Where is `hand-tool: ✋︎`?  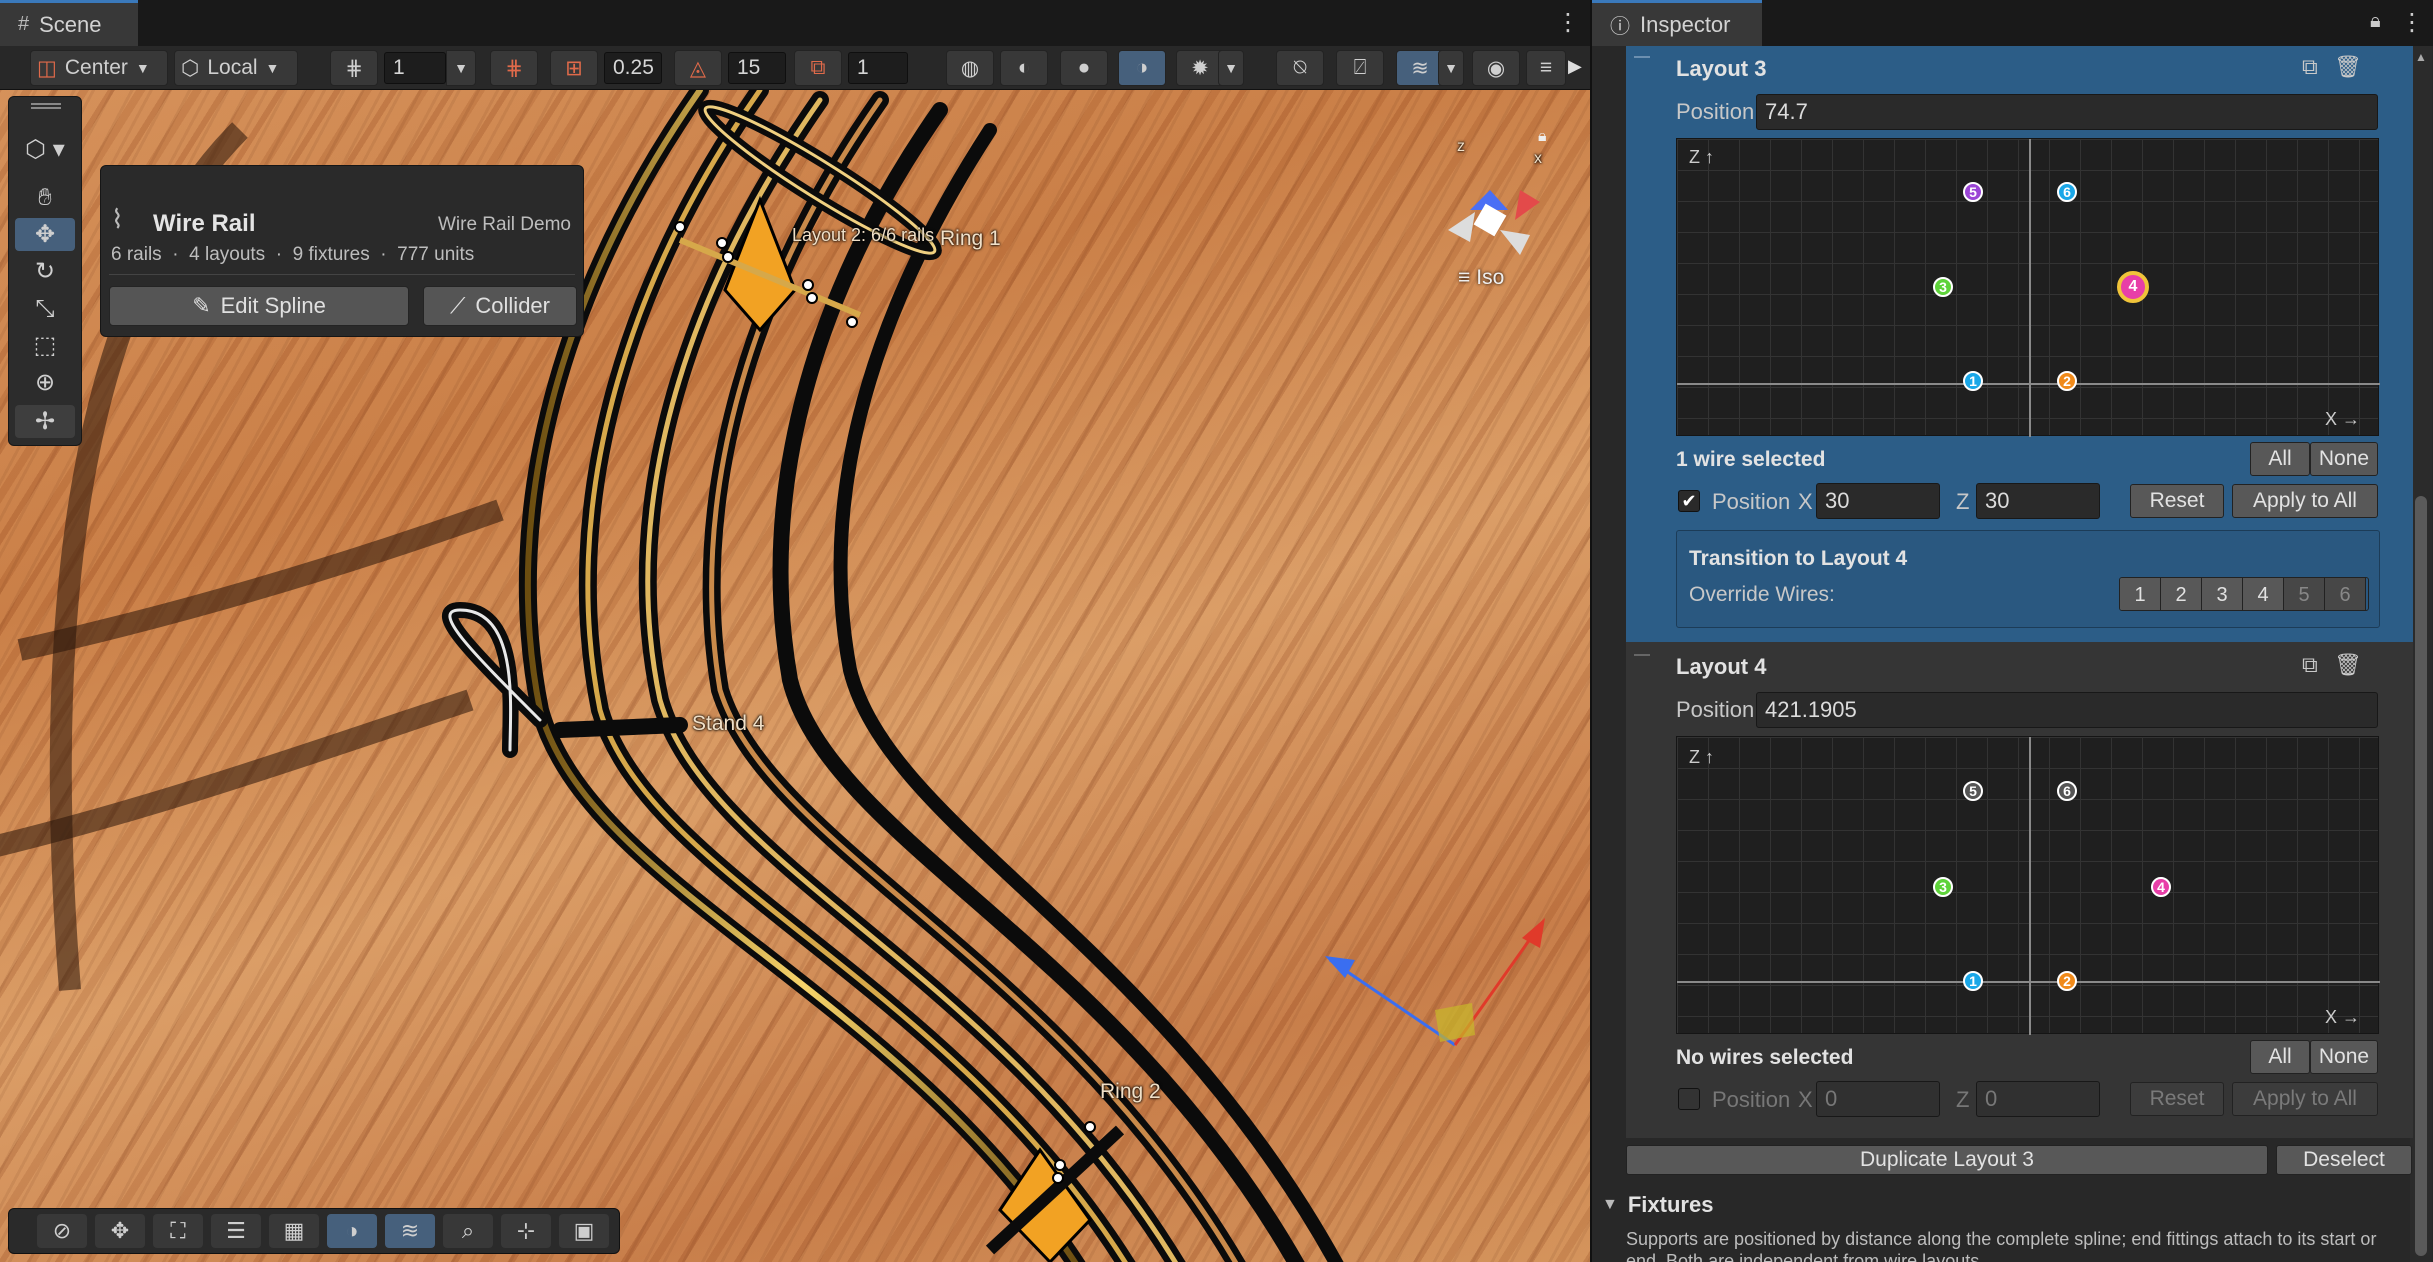 hand-tool: ✋︎ is located at coordinates (45, 197).